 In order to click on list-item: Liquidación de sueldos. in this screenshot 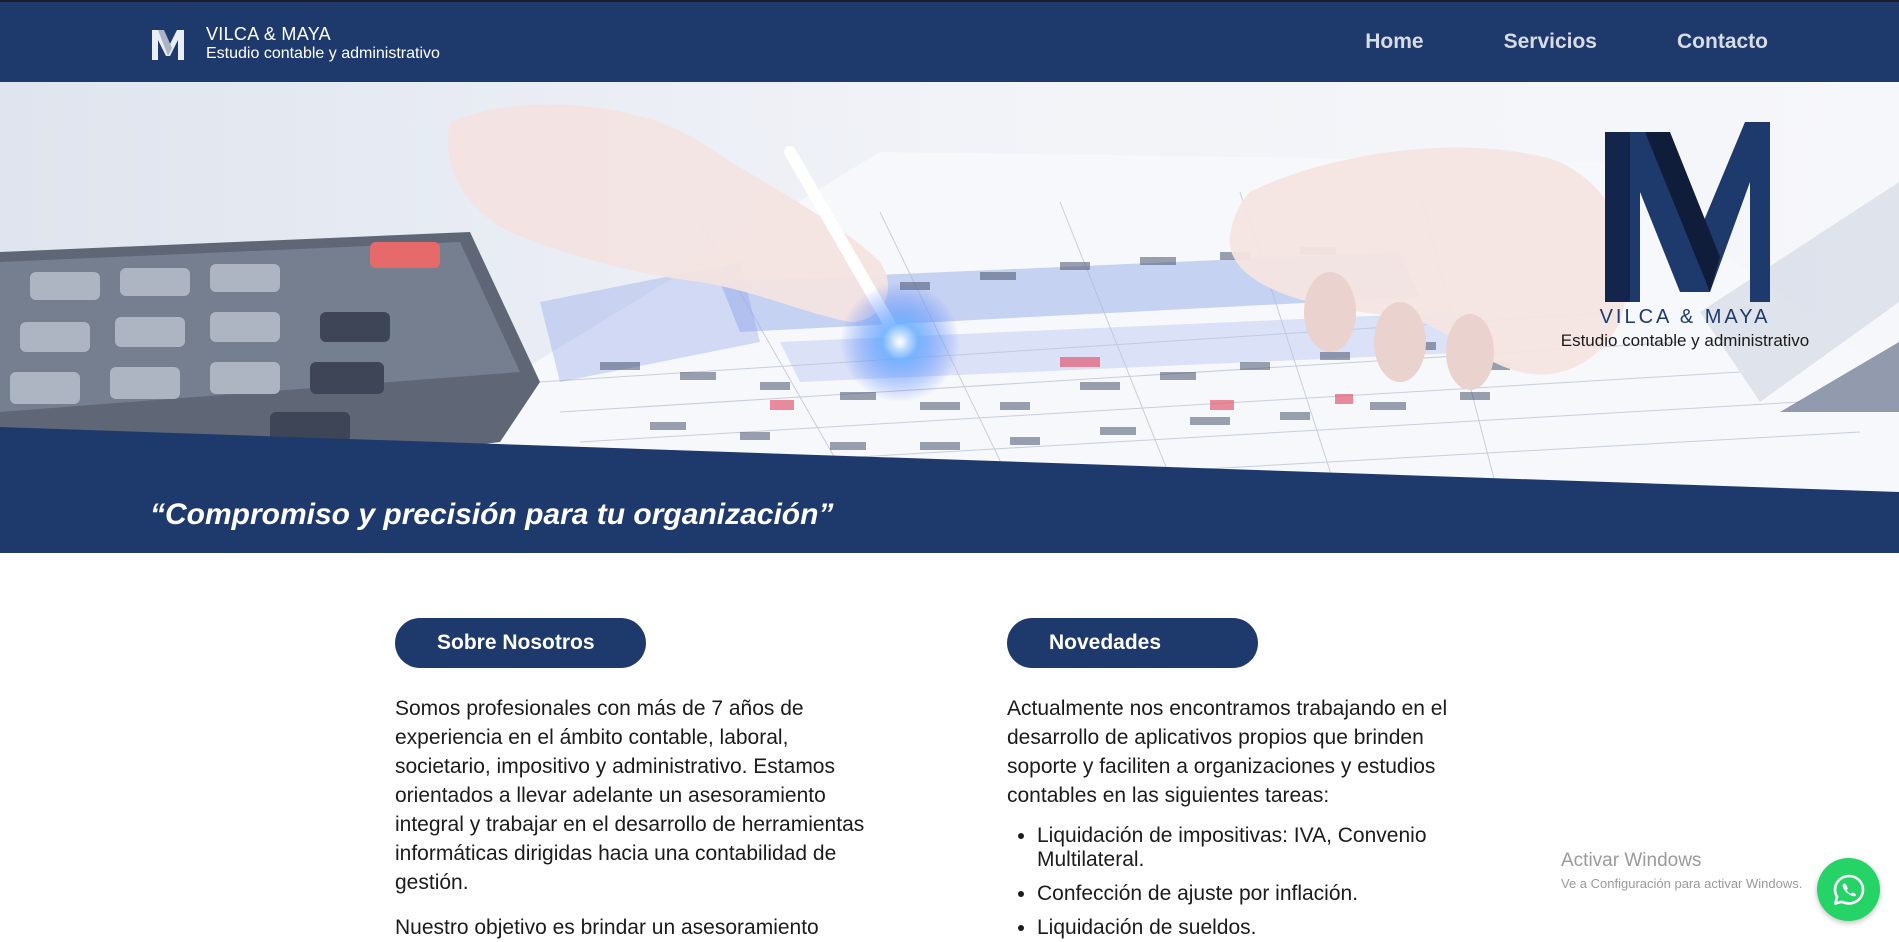, I will do `click(1267, 928)`.